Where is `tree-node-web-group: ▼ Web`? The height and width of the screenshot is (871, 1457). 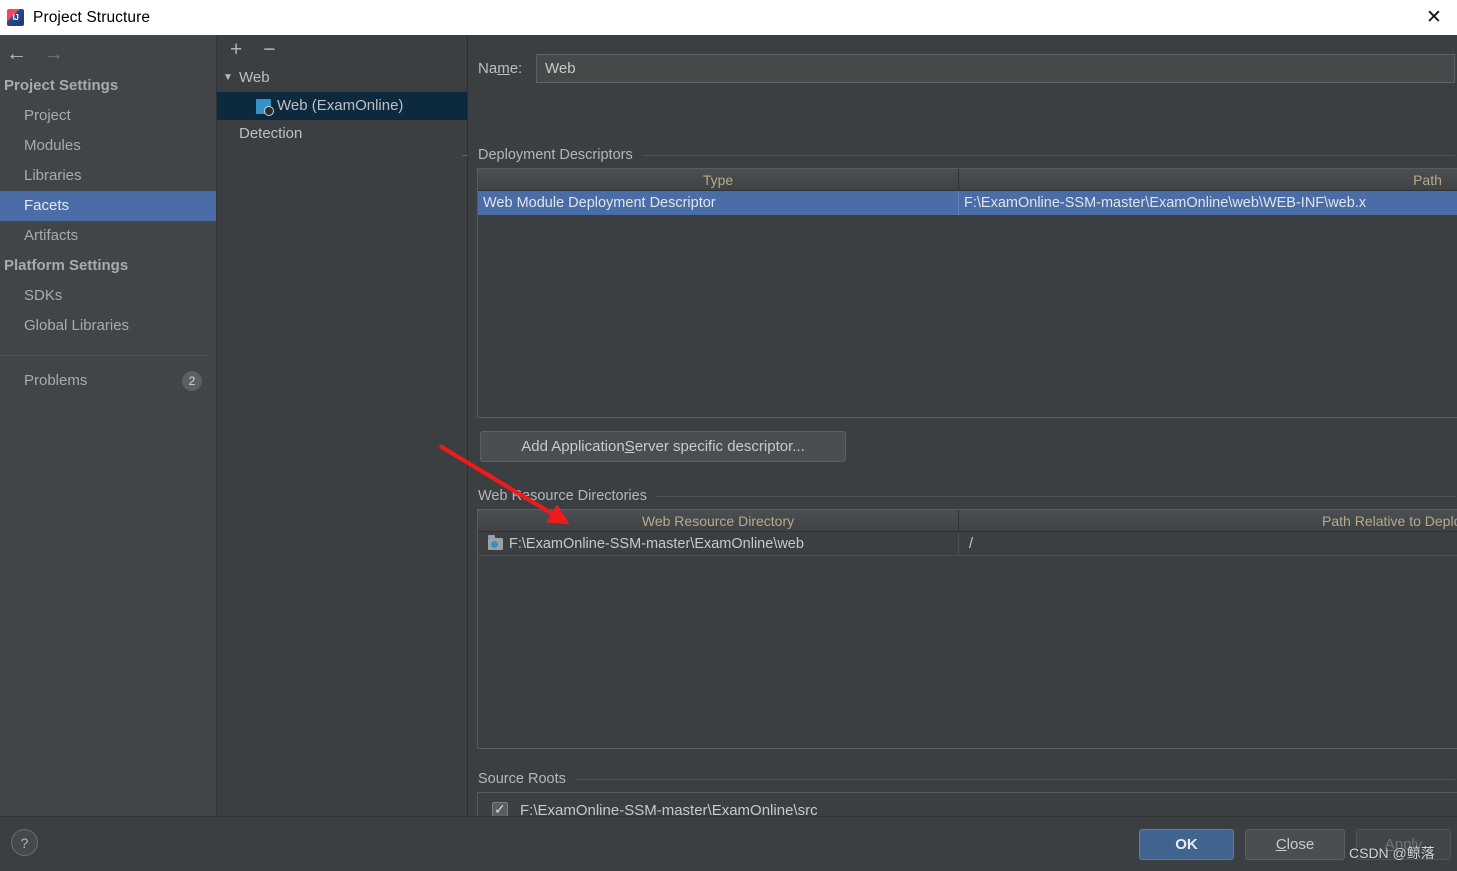 tree-node-web-group: ▼ Web is located at coordinates (342, 78).